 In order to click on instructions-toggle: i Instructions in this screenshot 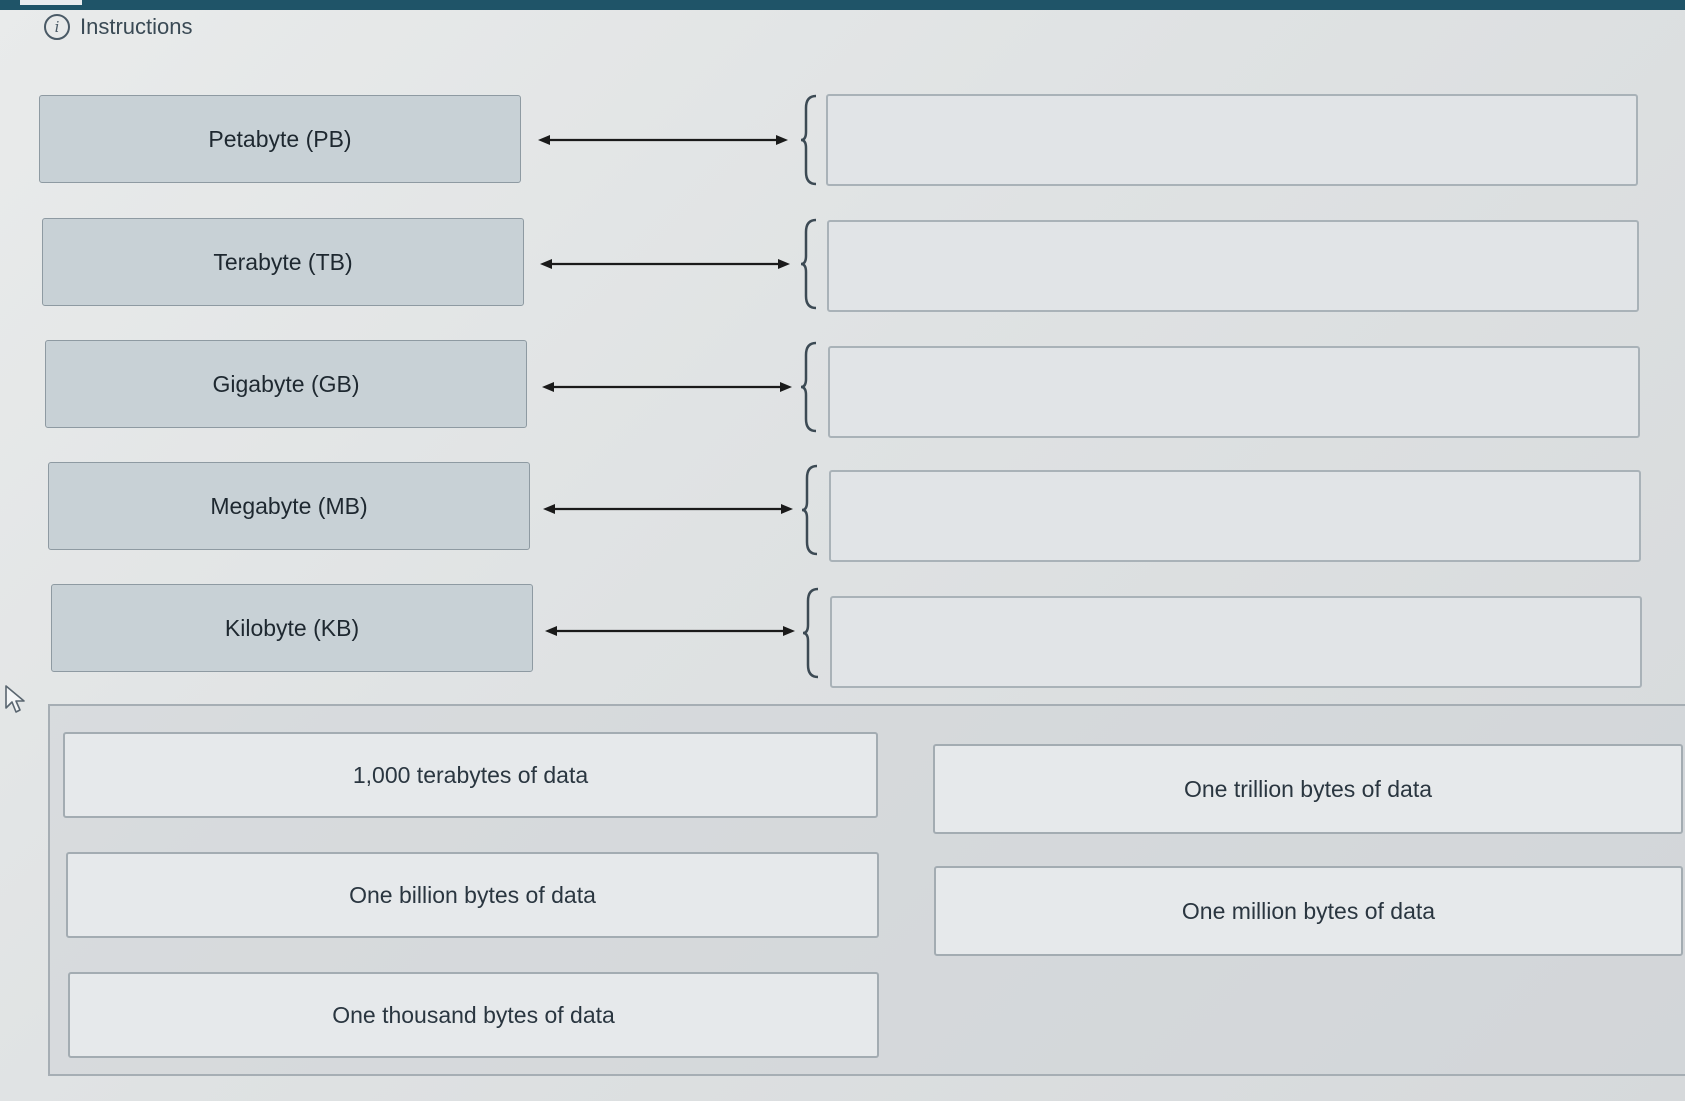, I will do `click(118, 27)`.